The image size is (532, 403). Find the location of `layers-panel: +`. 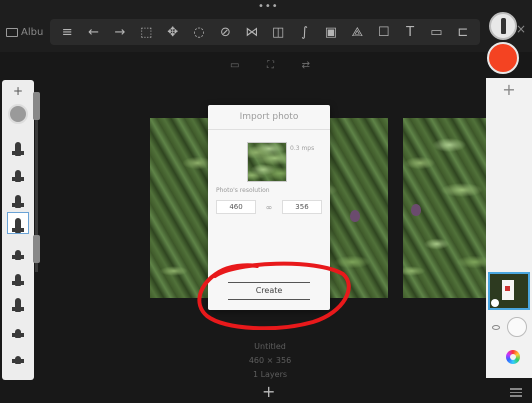

layers-panel: + is located at coordinates (509, 228).